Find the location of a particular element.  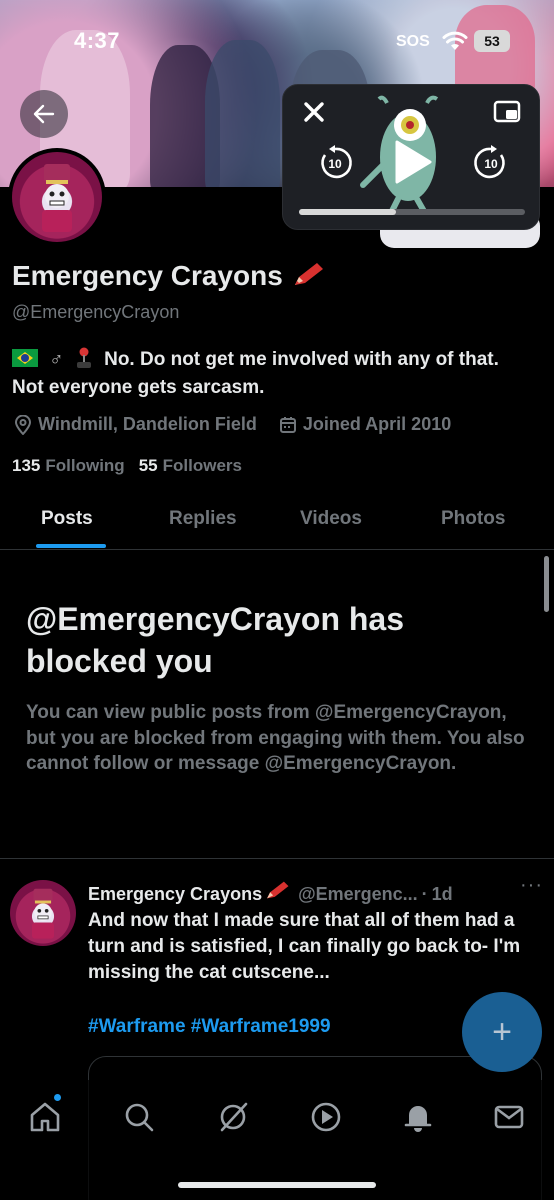

followers-count: 55 is located at coordinates (148, 465).